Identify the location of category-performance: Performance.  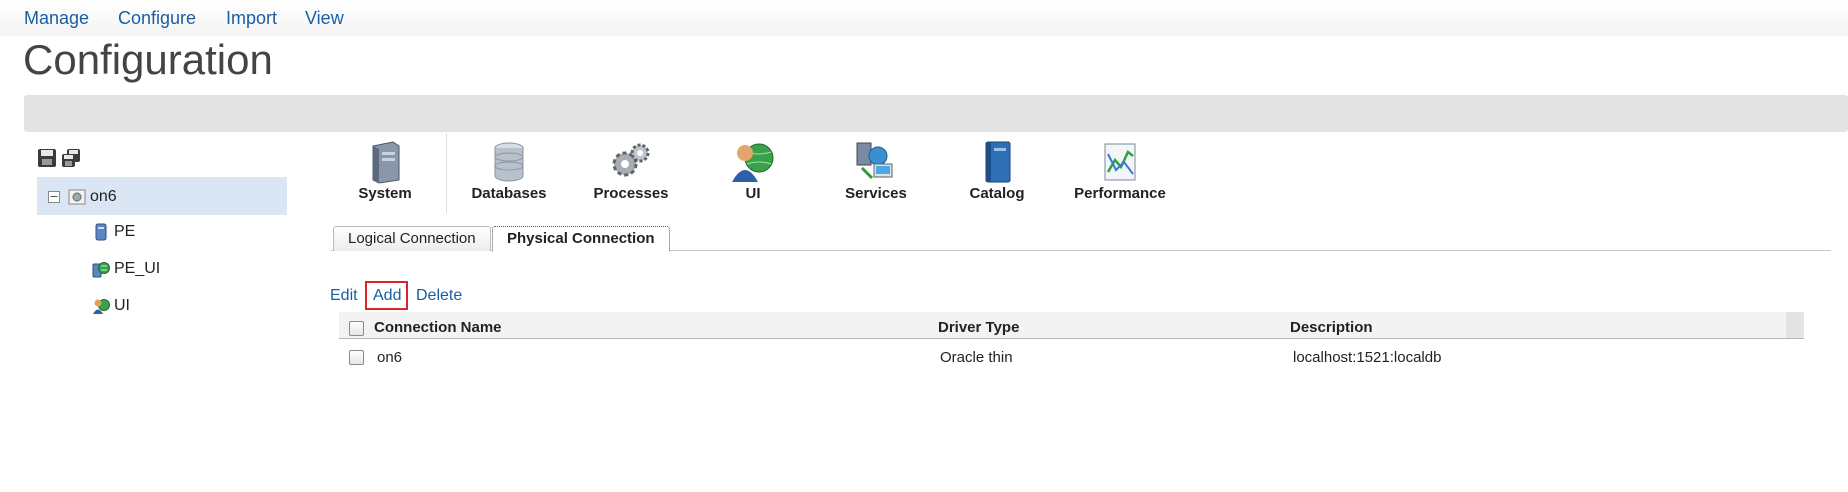
(1120, 172).